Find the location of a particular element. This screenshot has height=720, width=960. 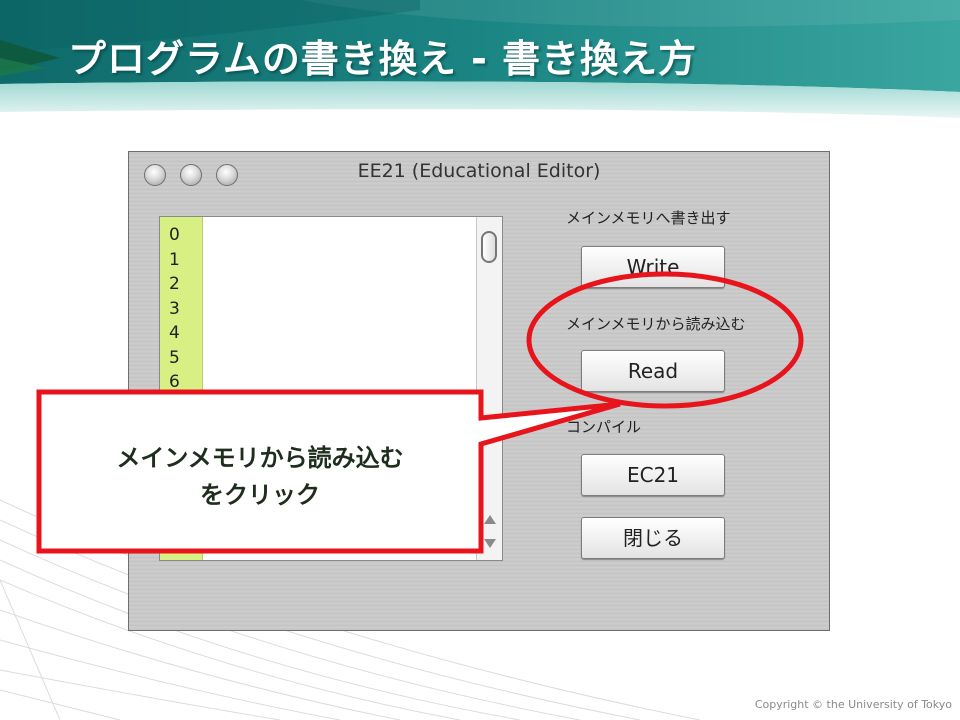

highlight-ellipse is located at coordinates (665, 340).